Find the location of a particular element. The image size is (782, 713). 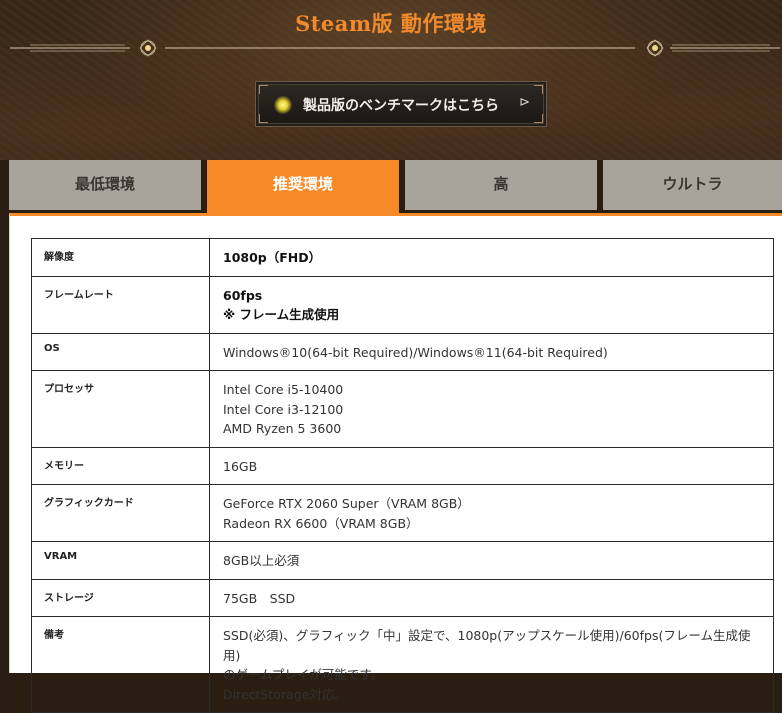

benchmark-button: 製品版のベンチマークはこちら ⊳ is located at coordinates (401, 104).